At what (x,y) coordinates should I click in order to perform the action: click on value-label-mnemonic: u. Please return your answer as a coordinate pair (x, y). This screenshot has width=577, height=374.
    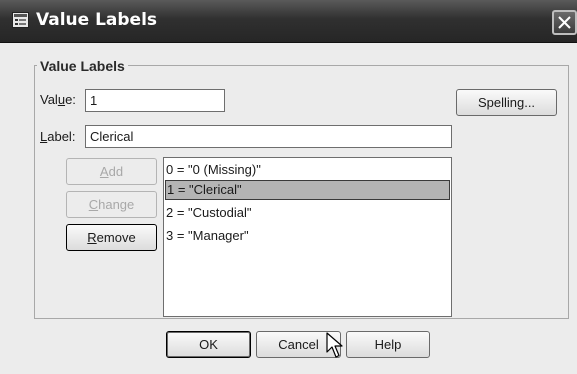
    Looking at the image, I should click on (61, 99).